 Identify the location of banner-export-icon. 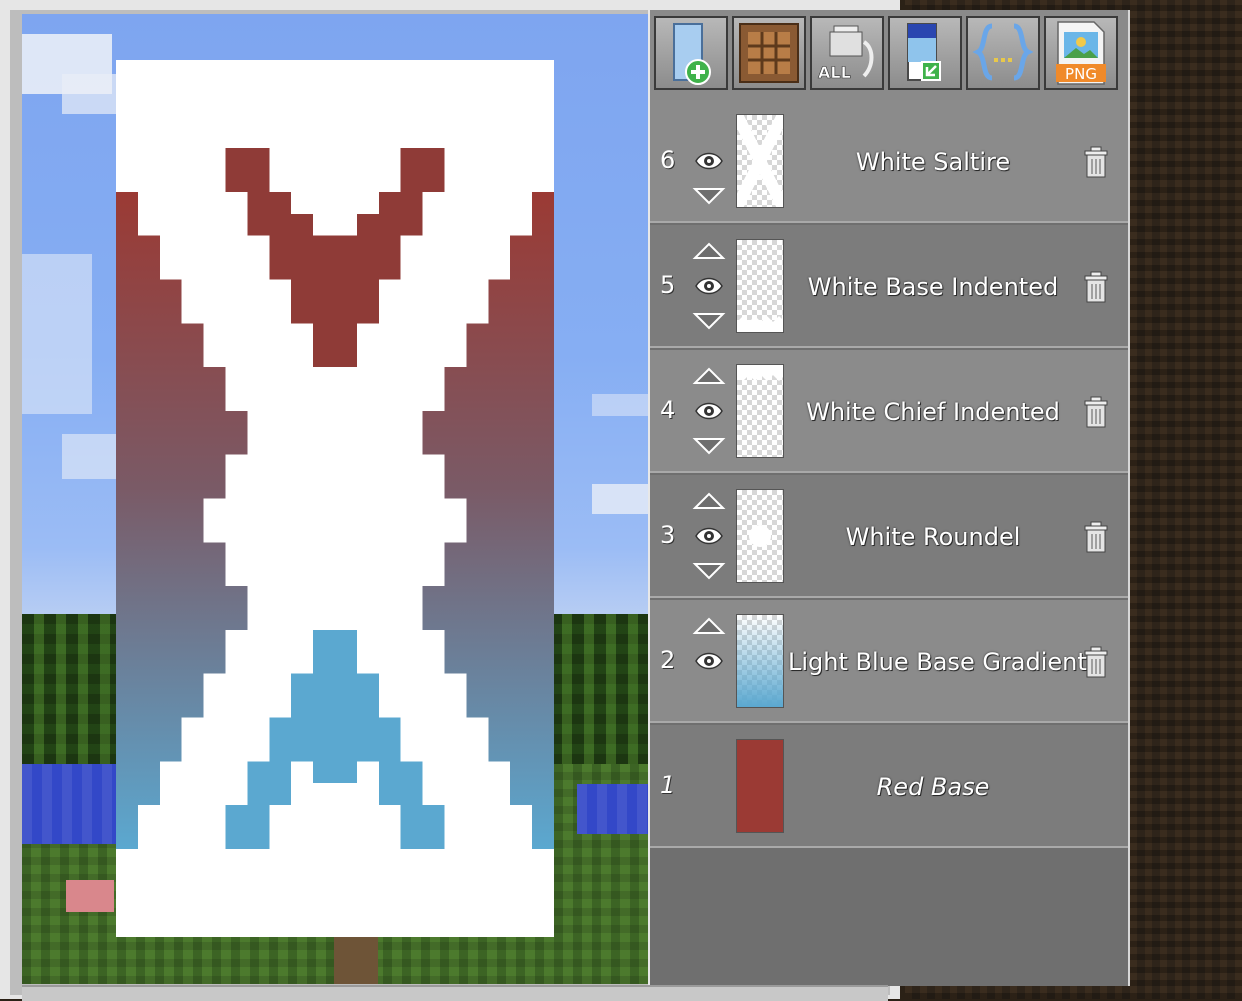
(924, 52).